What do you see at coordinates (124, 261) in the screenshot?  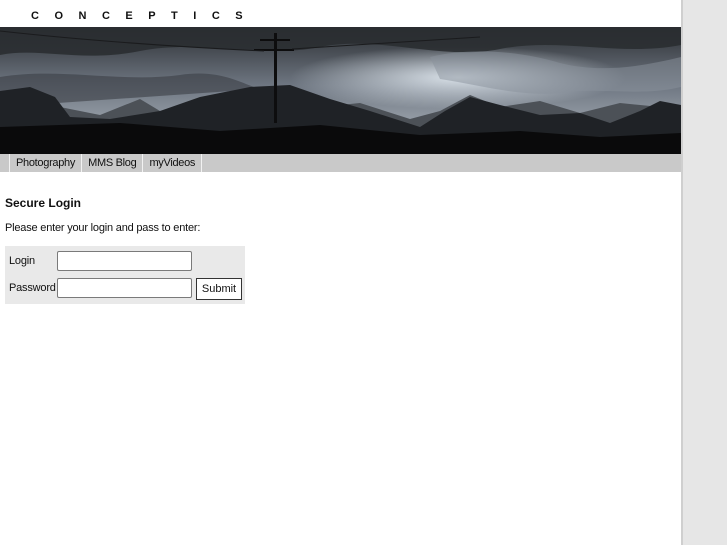 I see `login-input` at bounding box center [124, 261].